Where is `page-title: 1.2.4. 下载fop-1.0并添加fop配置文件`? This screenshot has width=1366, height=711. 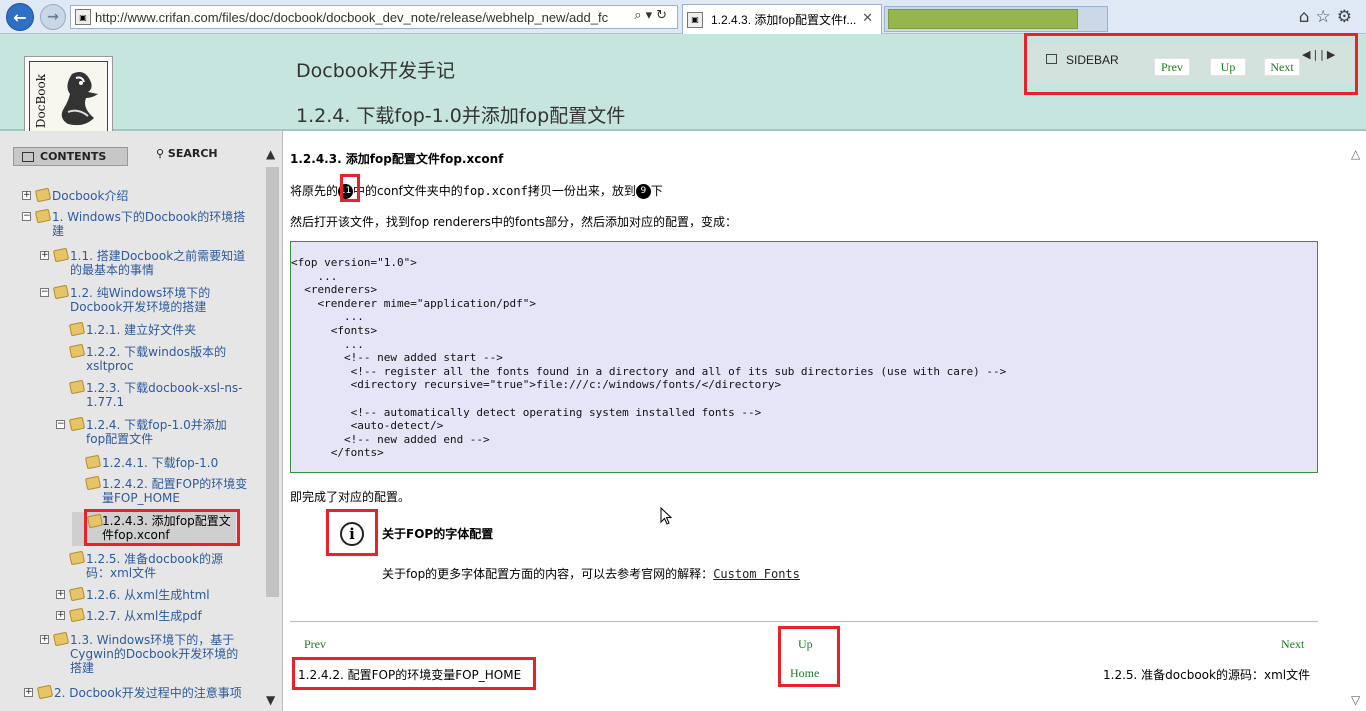
page-title: 1.2.4. 下载fop-1.0并添加fop配置文件 is located at coordinates (461, 116).